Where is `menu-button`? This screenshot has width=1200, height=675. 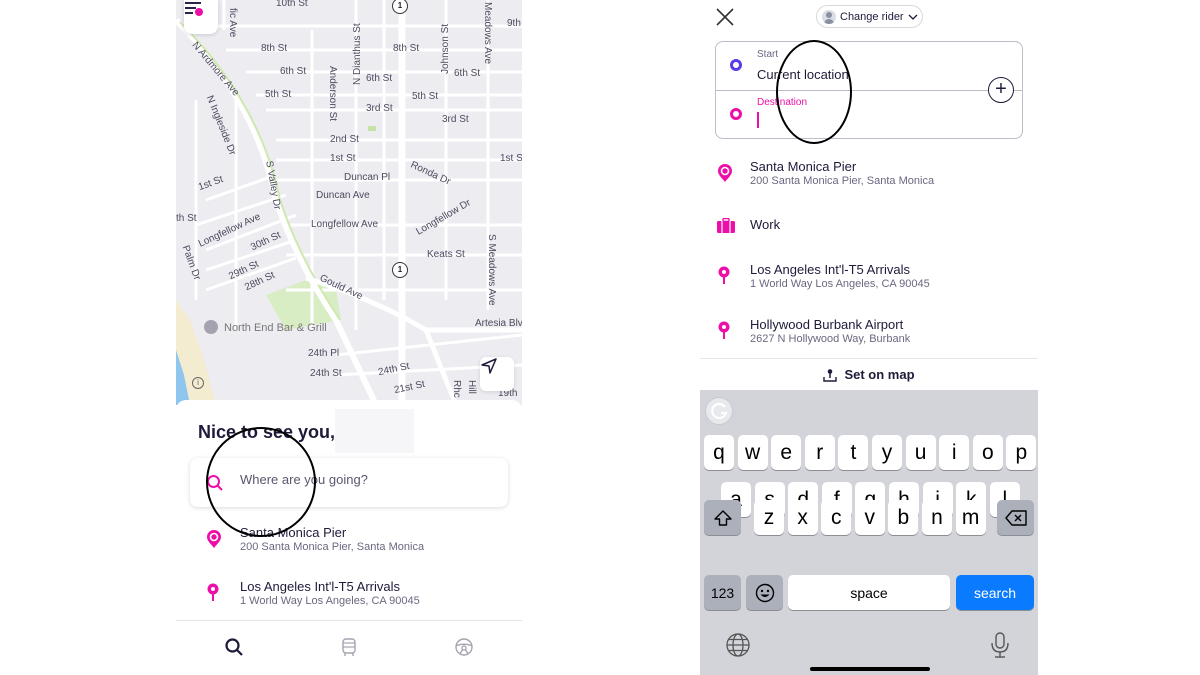
menu-button is located at coordinates (201, 17).